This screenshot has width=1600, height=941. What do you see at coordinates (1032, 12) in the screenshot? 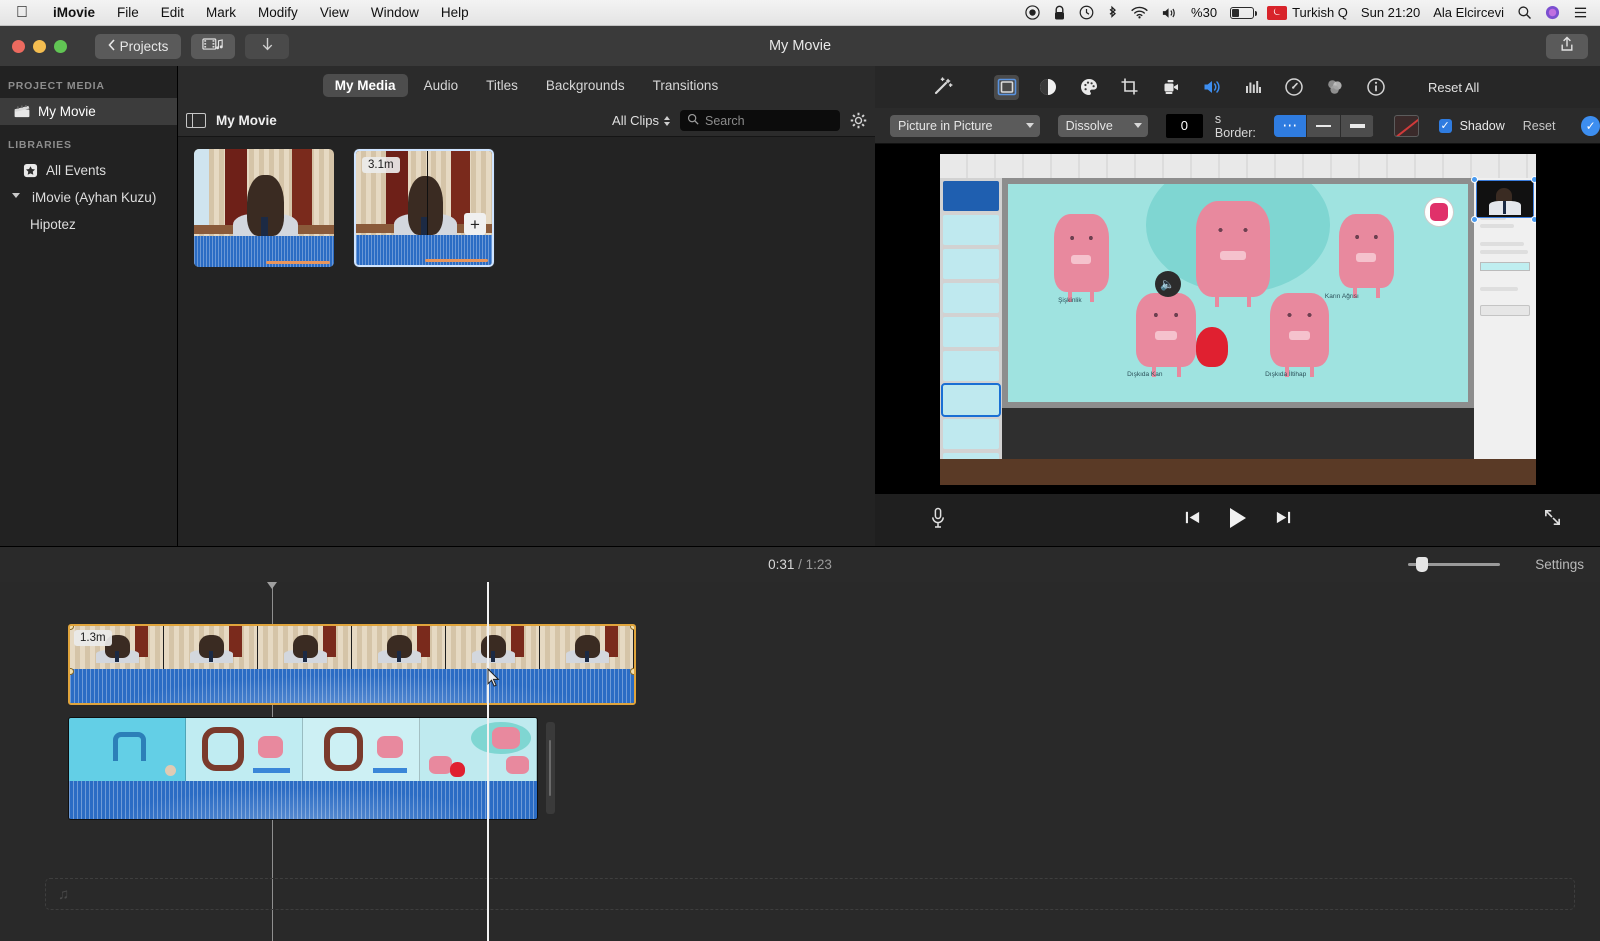
I see `record-circle-icon` at bounding box center [1032, 12].